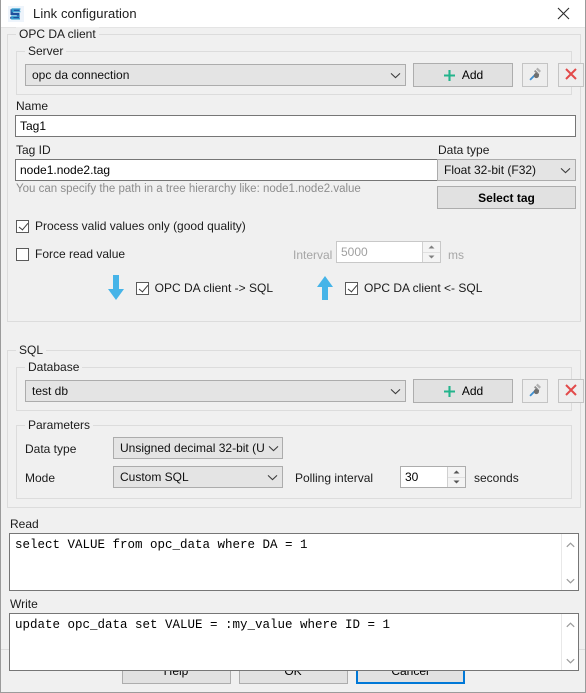 The image size is (586, 693). What do you see at coordinates (496, 478) in the screenshot?
I see `polling-interval-unit: seconds` at bounding box center [496, 478].